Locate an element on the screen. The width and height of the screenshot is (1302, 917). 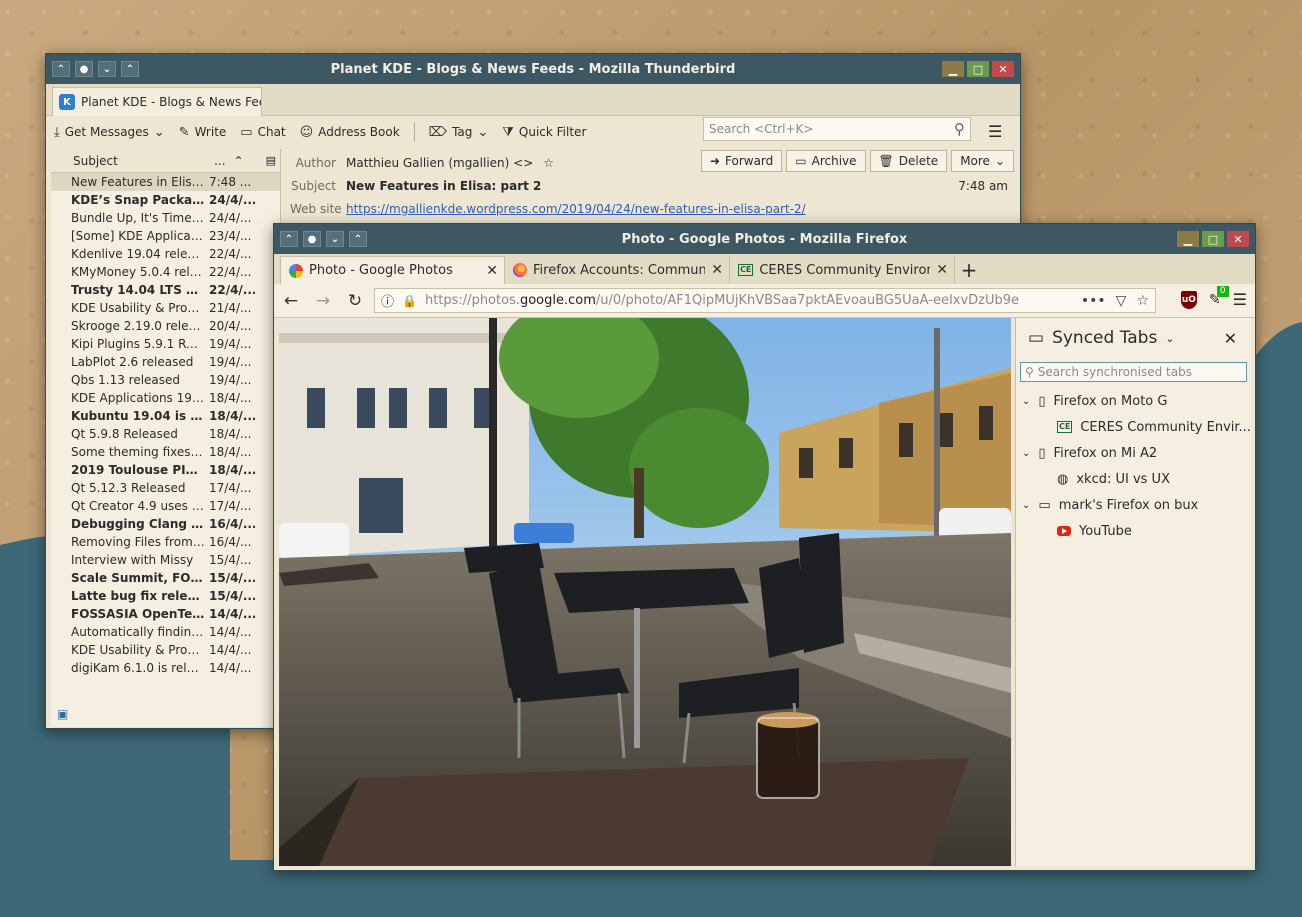
close-icon: ✕ is located at coordinates (1230, 338).